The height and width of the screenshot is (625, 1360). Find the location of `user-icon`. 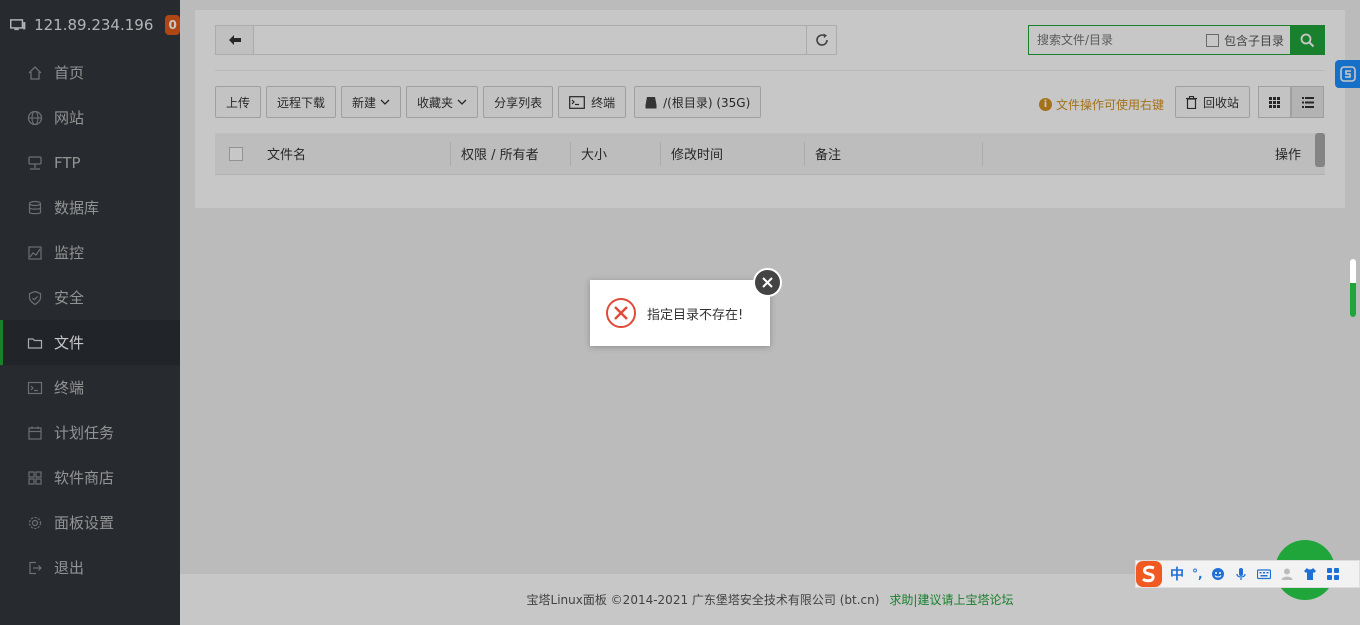

user-icon is located at coordinates (1287, 574).